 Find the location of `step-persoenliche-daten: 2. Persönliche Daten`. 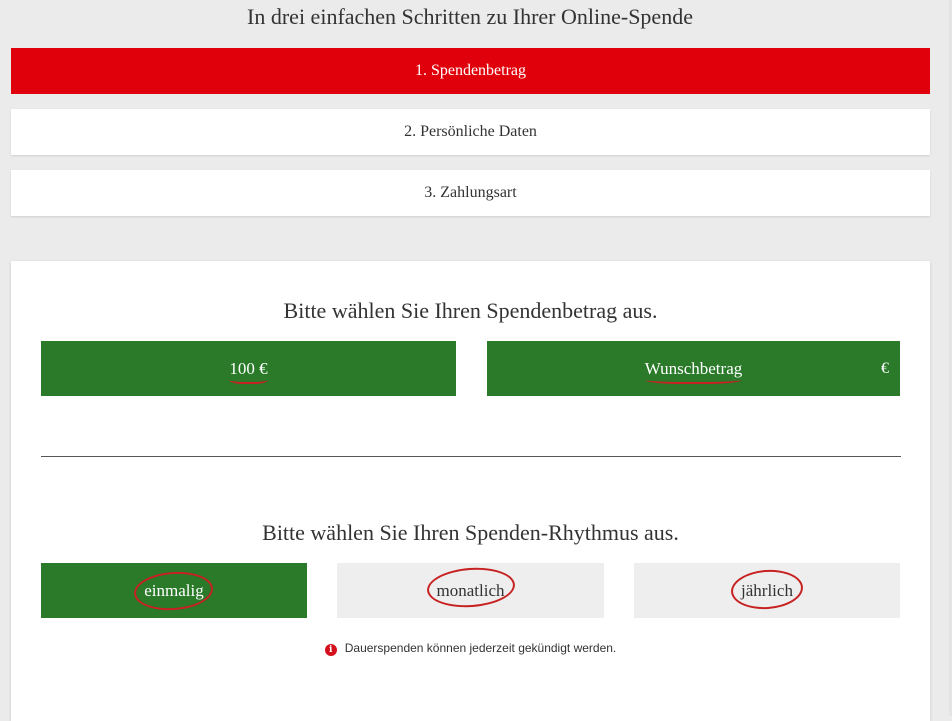

step-persoenliche-daten: 2. Persönliche Daten is located at coordinates (470, 132).